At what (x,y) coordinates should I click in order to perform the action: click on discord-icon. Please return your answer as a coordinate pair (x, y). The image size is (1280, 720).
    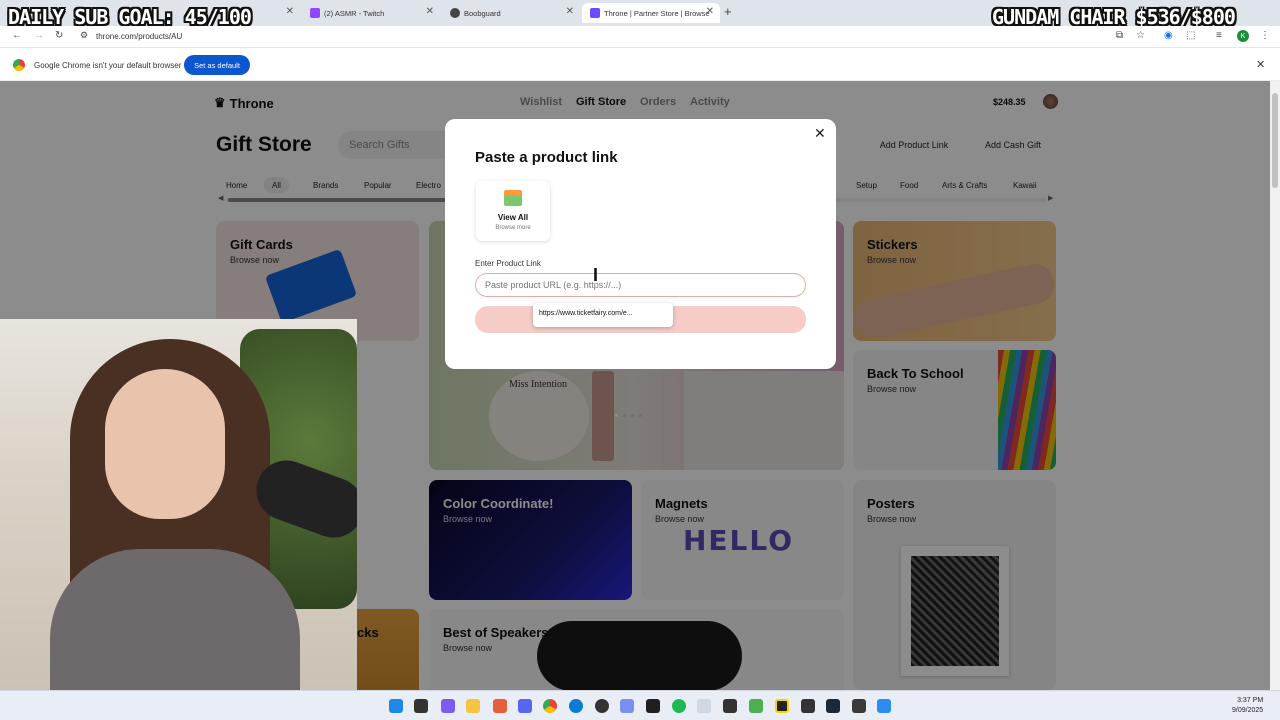
    Looking at the image, I should click on (525, 706).